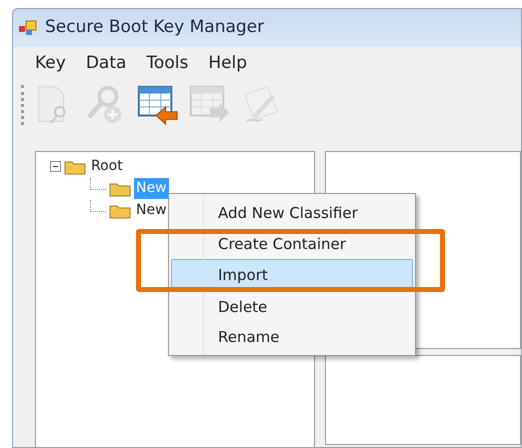 The height and width of the screenshot is (448, 522). What do you see at coordinates (292, 305) in the screenshot?
I see `menu-option: Delete` at bounding box center [292, 305].